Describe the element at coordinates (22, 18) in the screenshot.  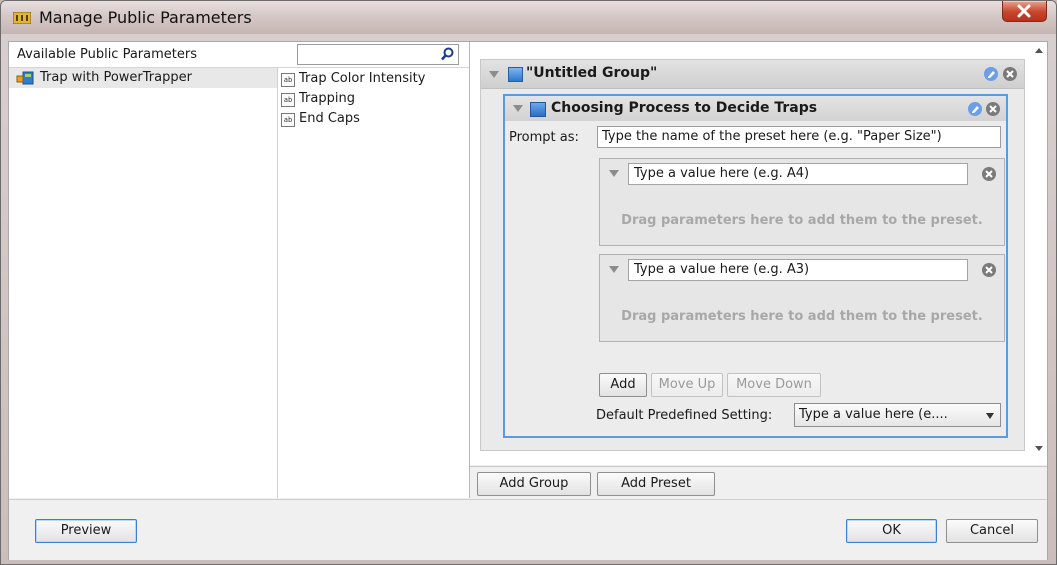
I see `app-icon` at that location.